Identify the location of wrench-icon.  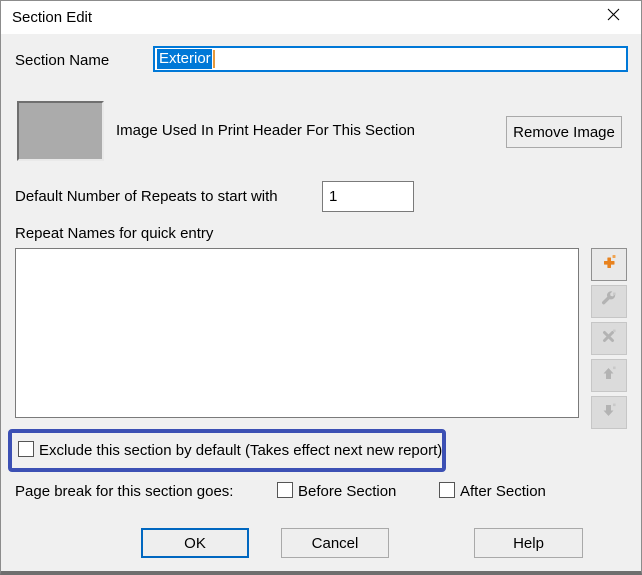
(609, 301).